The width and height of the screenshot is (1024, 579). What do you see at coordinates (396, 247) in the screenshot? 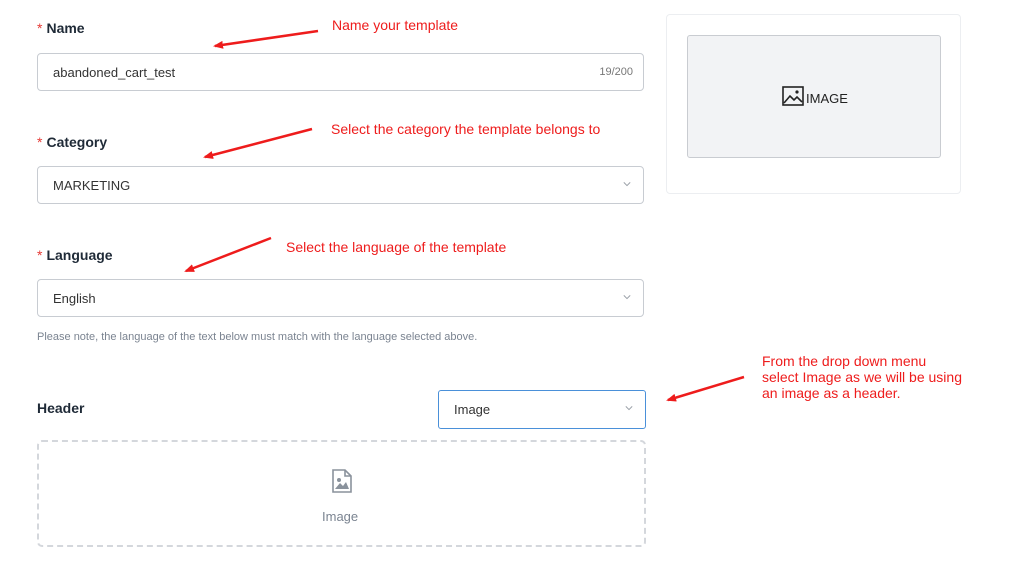
I see `annotation-language: Select the language of the template` at bounding box center [396, 247].